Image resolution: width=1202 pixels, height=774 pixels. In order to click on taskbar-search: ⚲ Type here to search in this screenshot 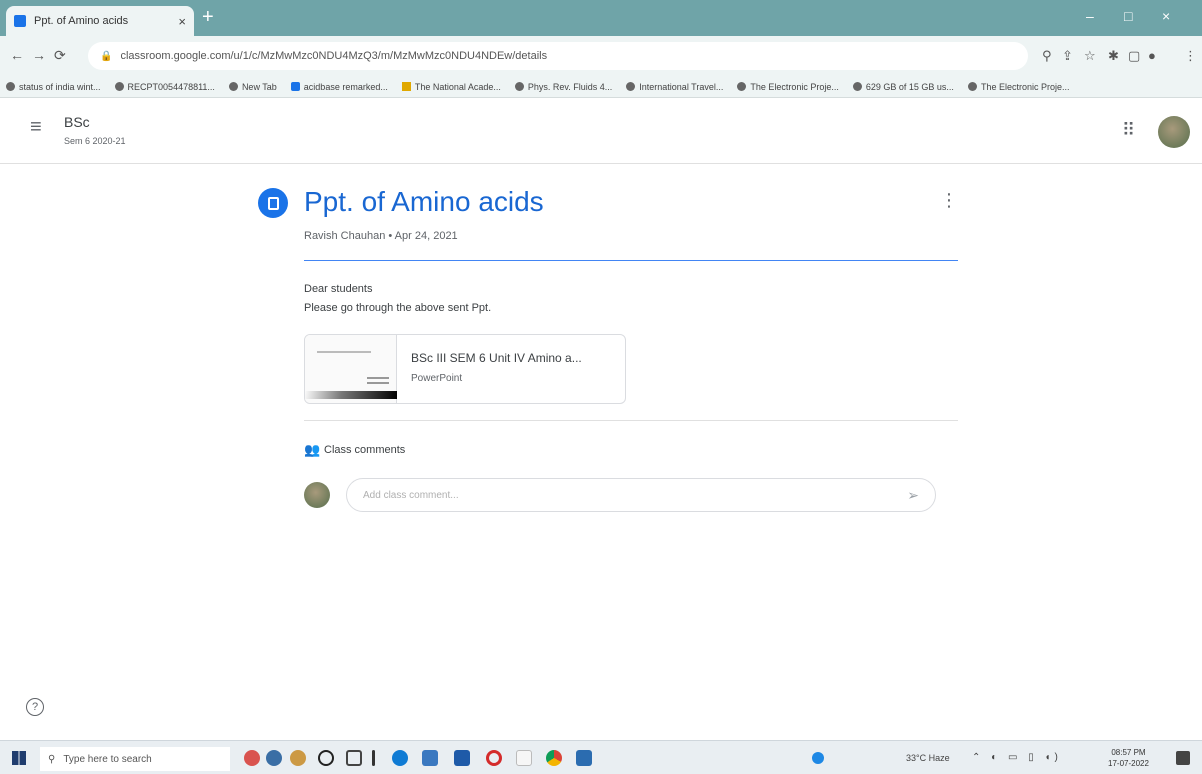, I will do `click(135, 759)`.